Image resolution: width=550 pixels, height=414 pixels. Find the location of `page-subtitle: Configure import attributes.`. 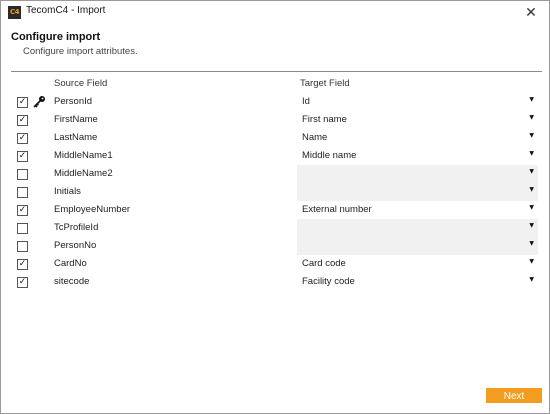

page-subtitle: Configure import attributes. is located at coordinates (80, 51).